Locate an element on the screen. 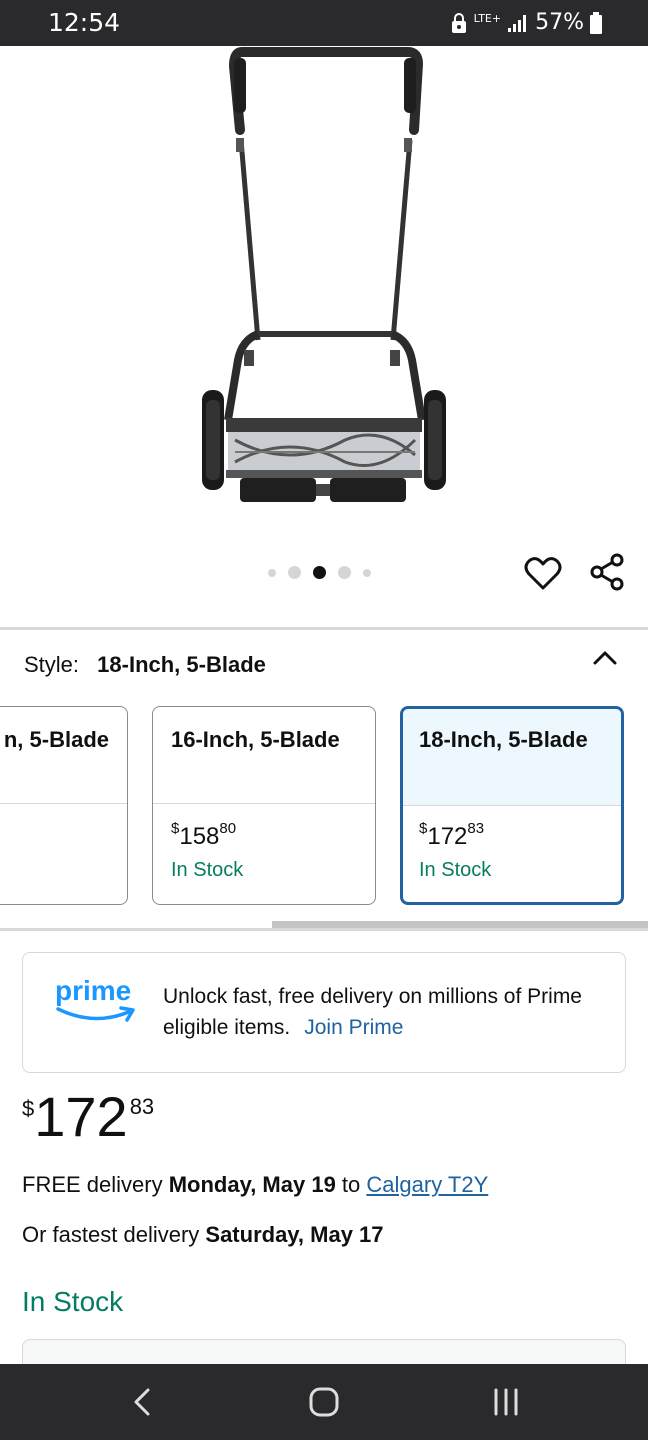 Image resolution: width=648 pixels, height=1440 pixels. style-value: 18-Inch, 5-Blade is located at coordinates (181, 664).